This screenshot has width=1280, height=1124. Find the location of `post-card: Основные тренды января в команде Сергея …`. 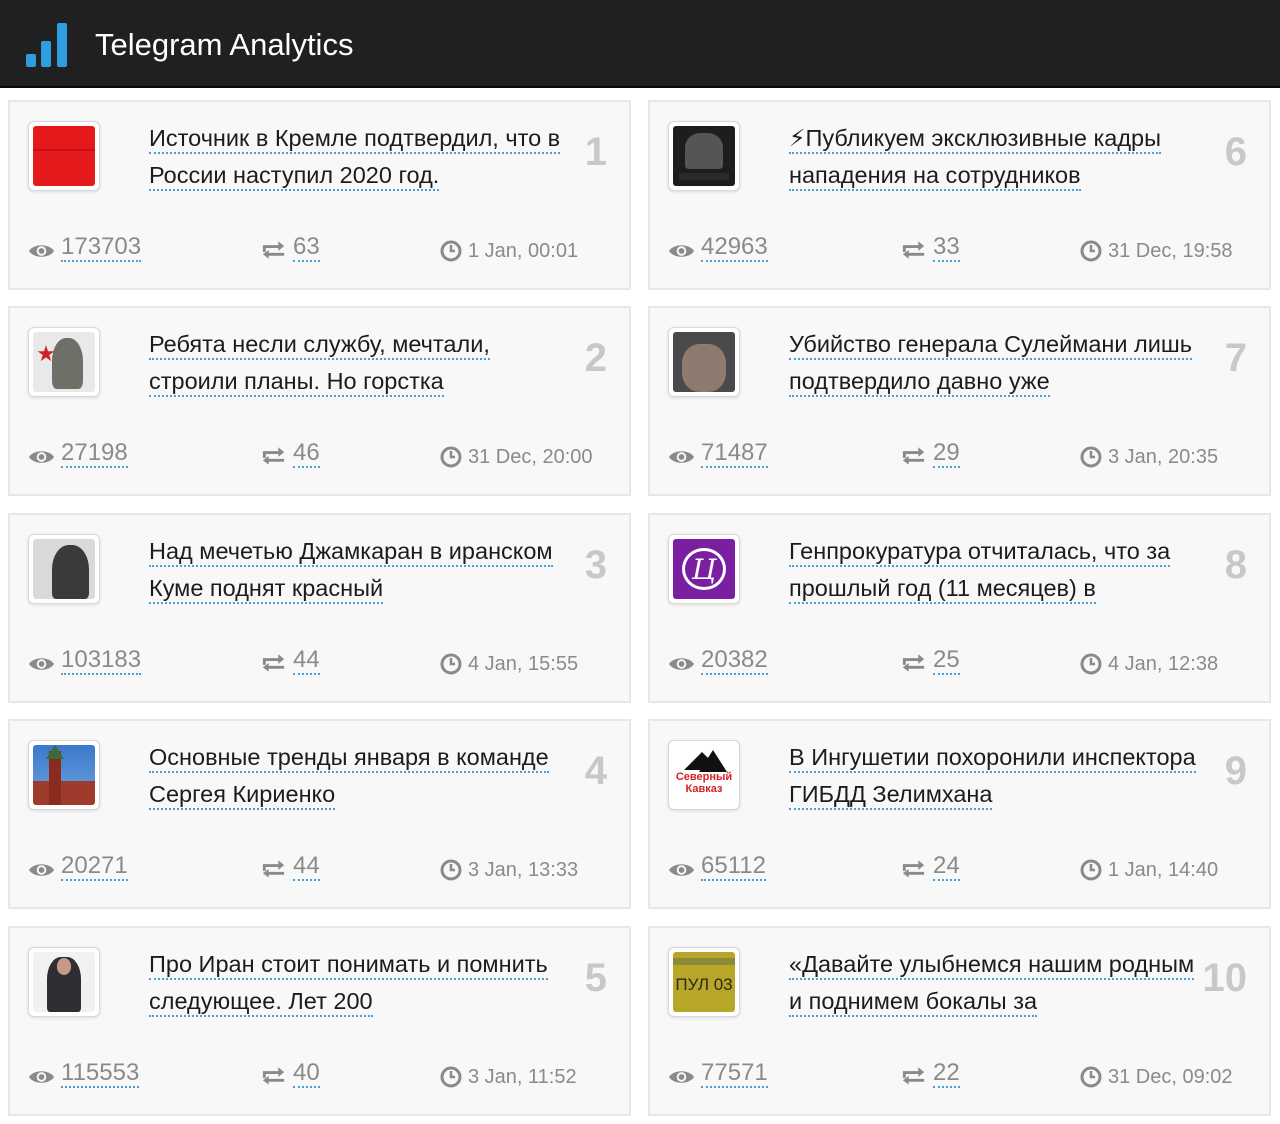

post-card: Основные тренды января в команде Сергея … is located at coordinates (319, 814).